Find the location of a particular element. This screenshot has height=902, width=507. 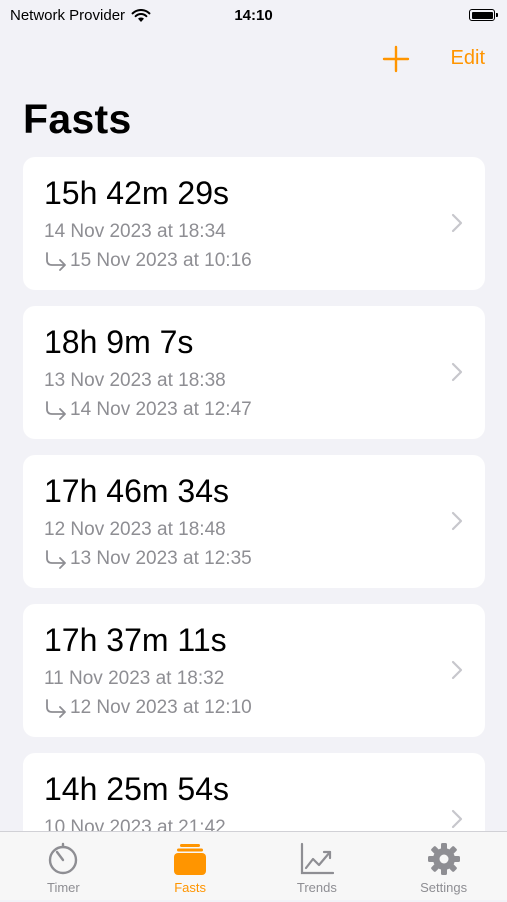

navigation-bar: Edit is located at coordinates (253, 58).